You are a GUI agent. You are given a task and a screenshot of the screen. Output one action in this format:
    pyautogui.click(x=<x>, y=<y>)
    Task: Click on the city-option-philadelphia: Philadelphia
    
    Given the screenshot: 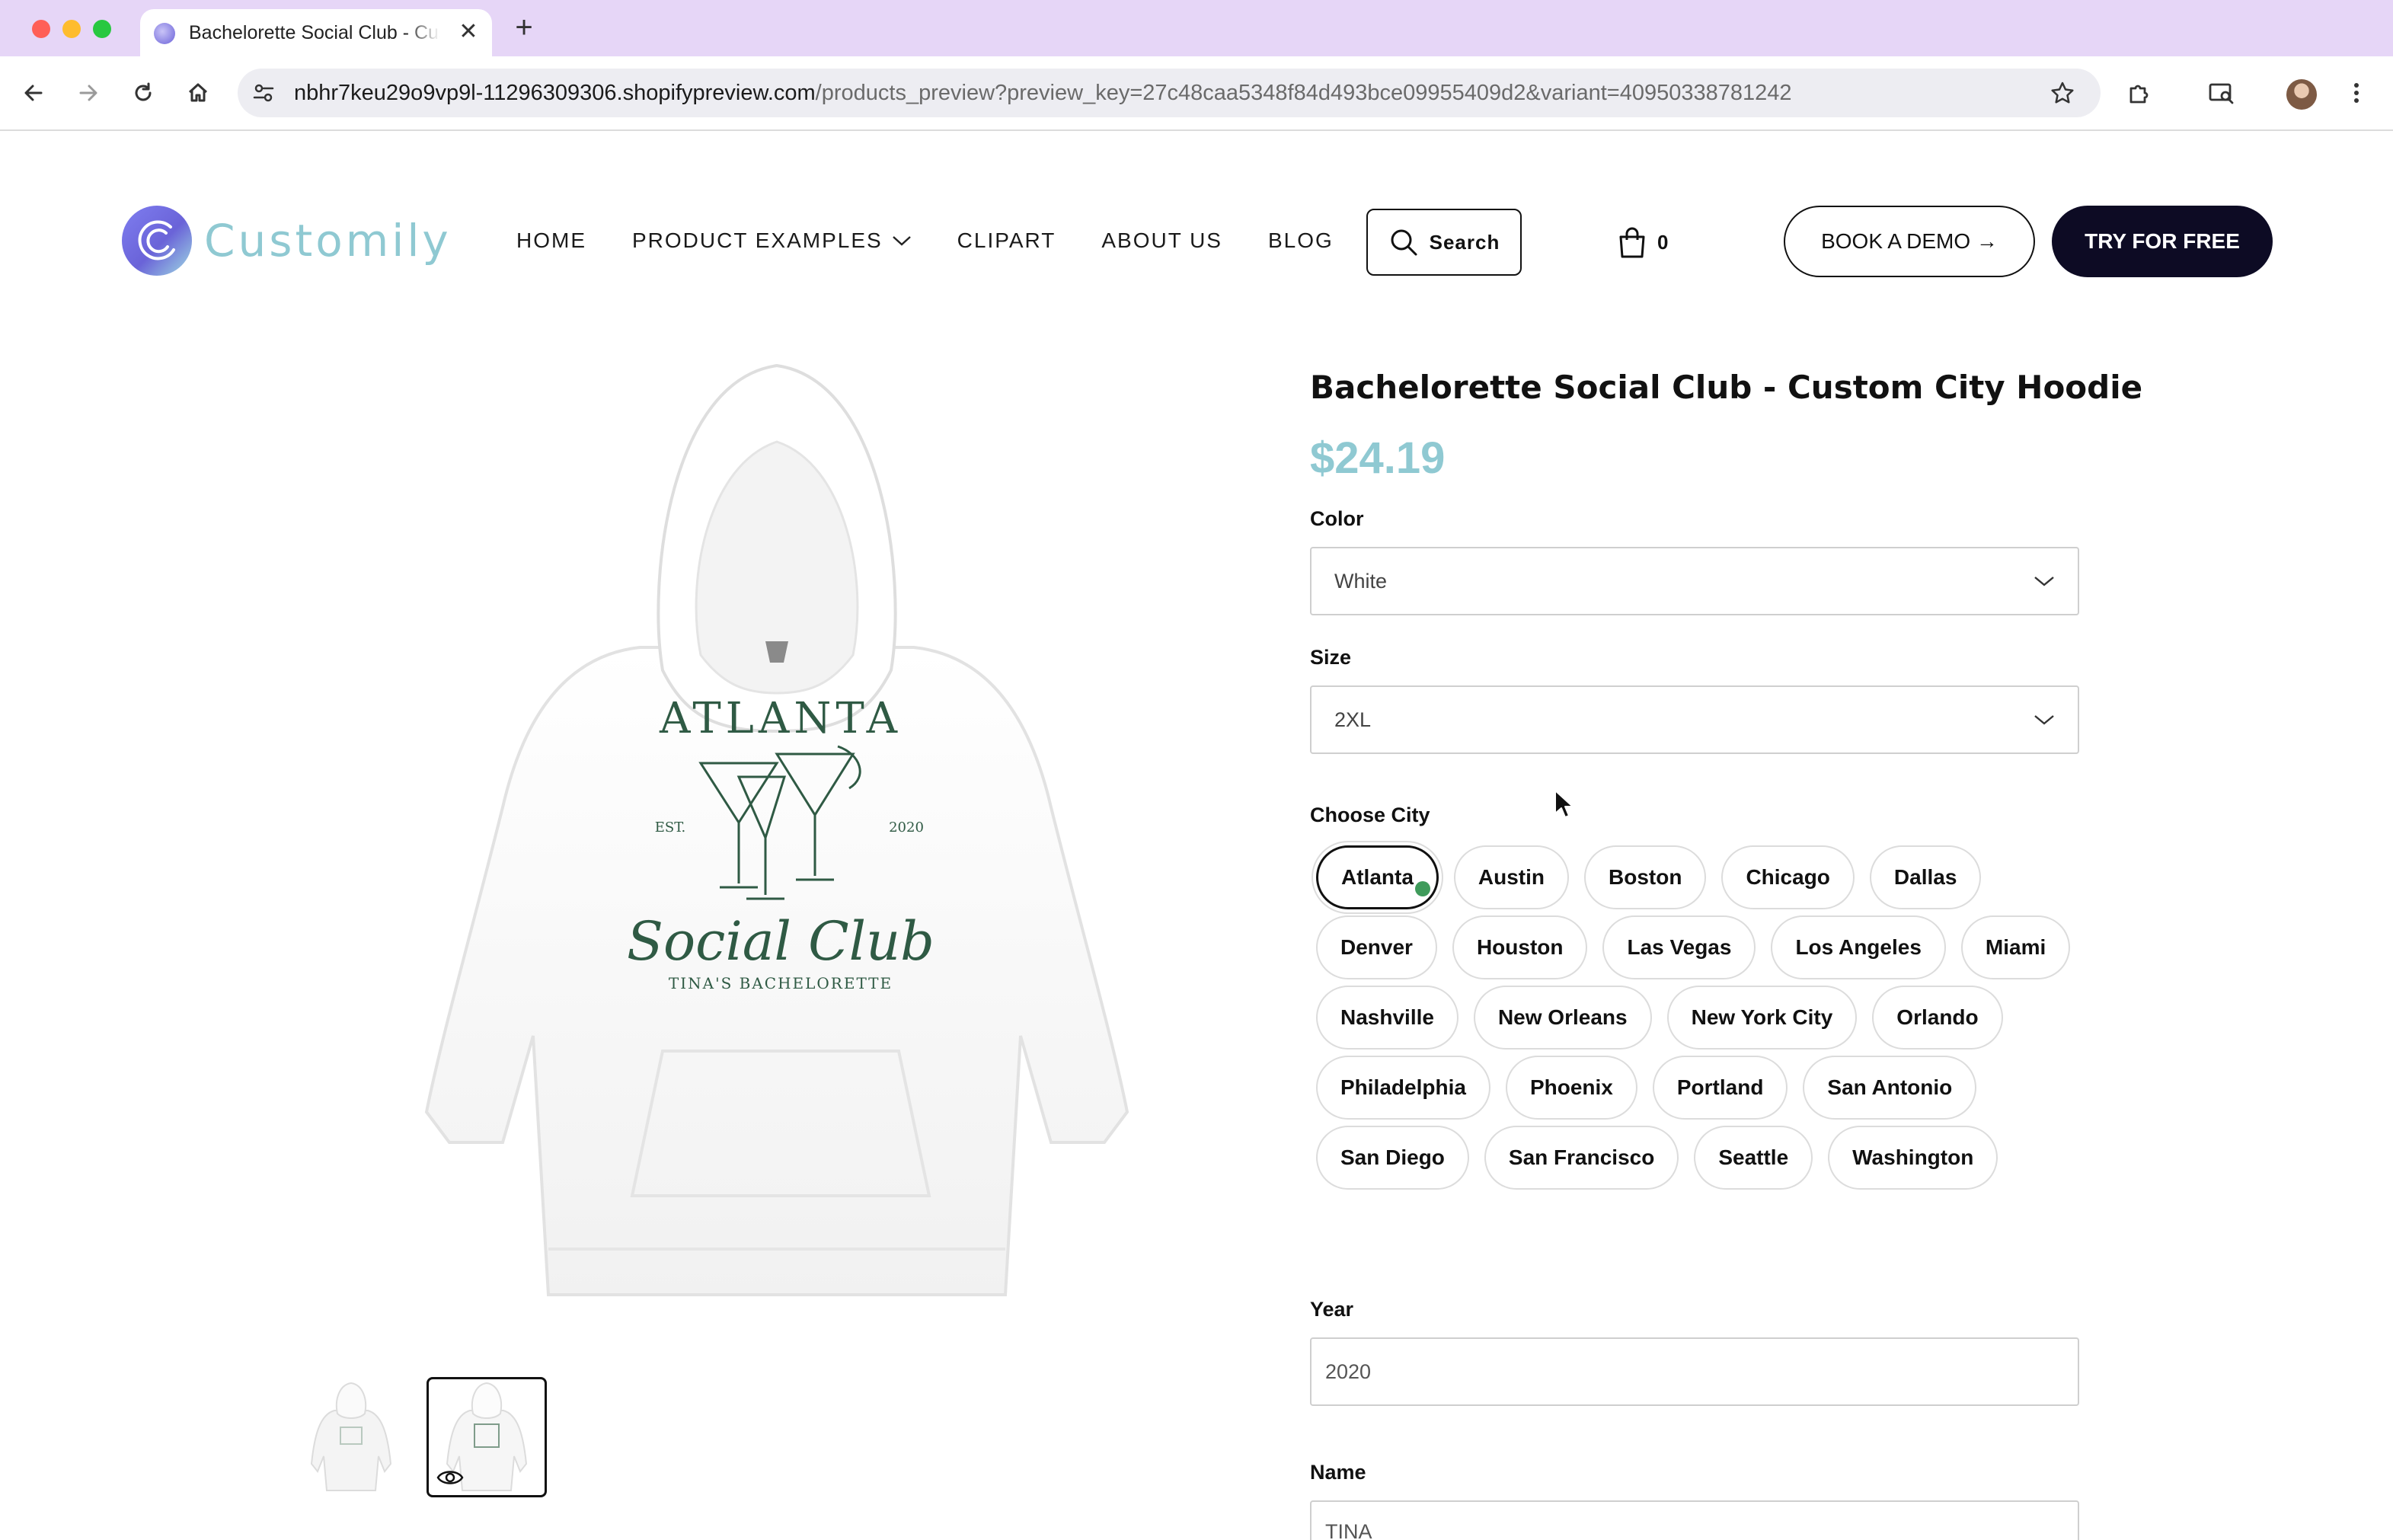 What is the action you would take?
    pyautogui.click(x=1403, y=1088)
    